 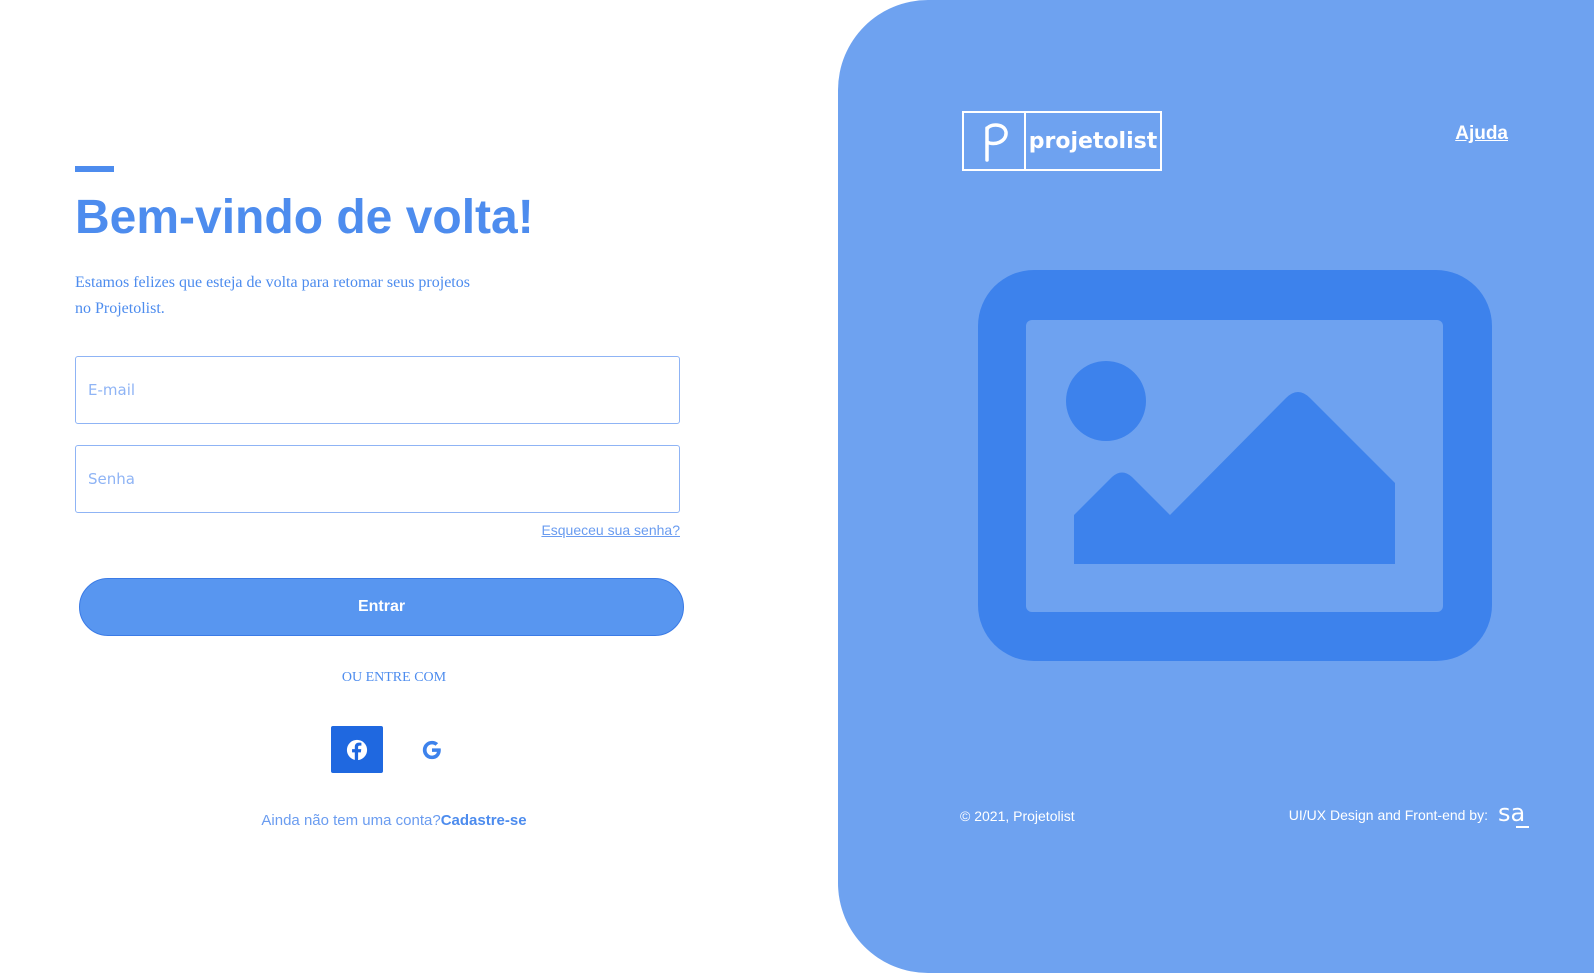 I want to click on sa-logo: sa, so click(x=1514, y=815).